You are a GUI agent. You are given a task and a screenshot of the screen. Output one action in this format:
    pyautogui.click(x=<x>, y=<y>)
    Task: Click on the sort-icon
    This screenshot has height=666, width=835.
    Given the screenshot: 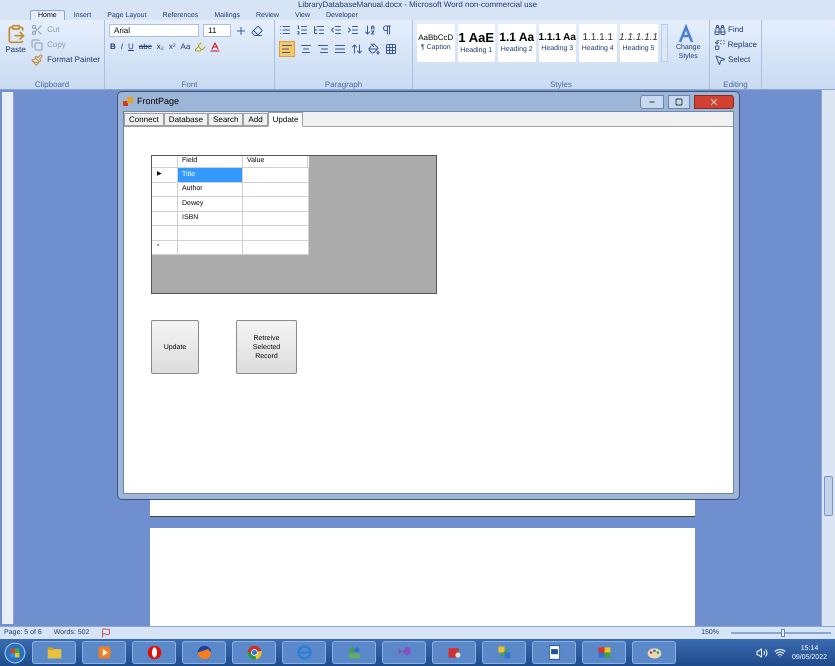 What is the action you would take?
    pyautogui.click(x=370, y=30)
    